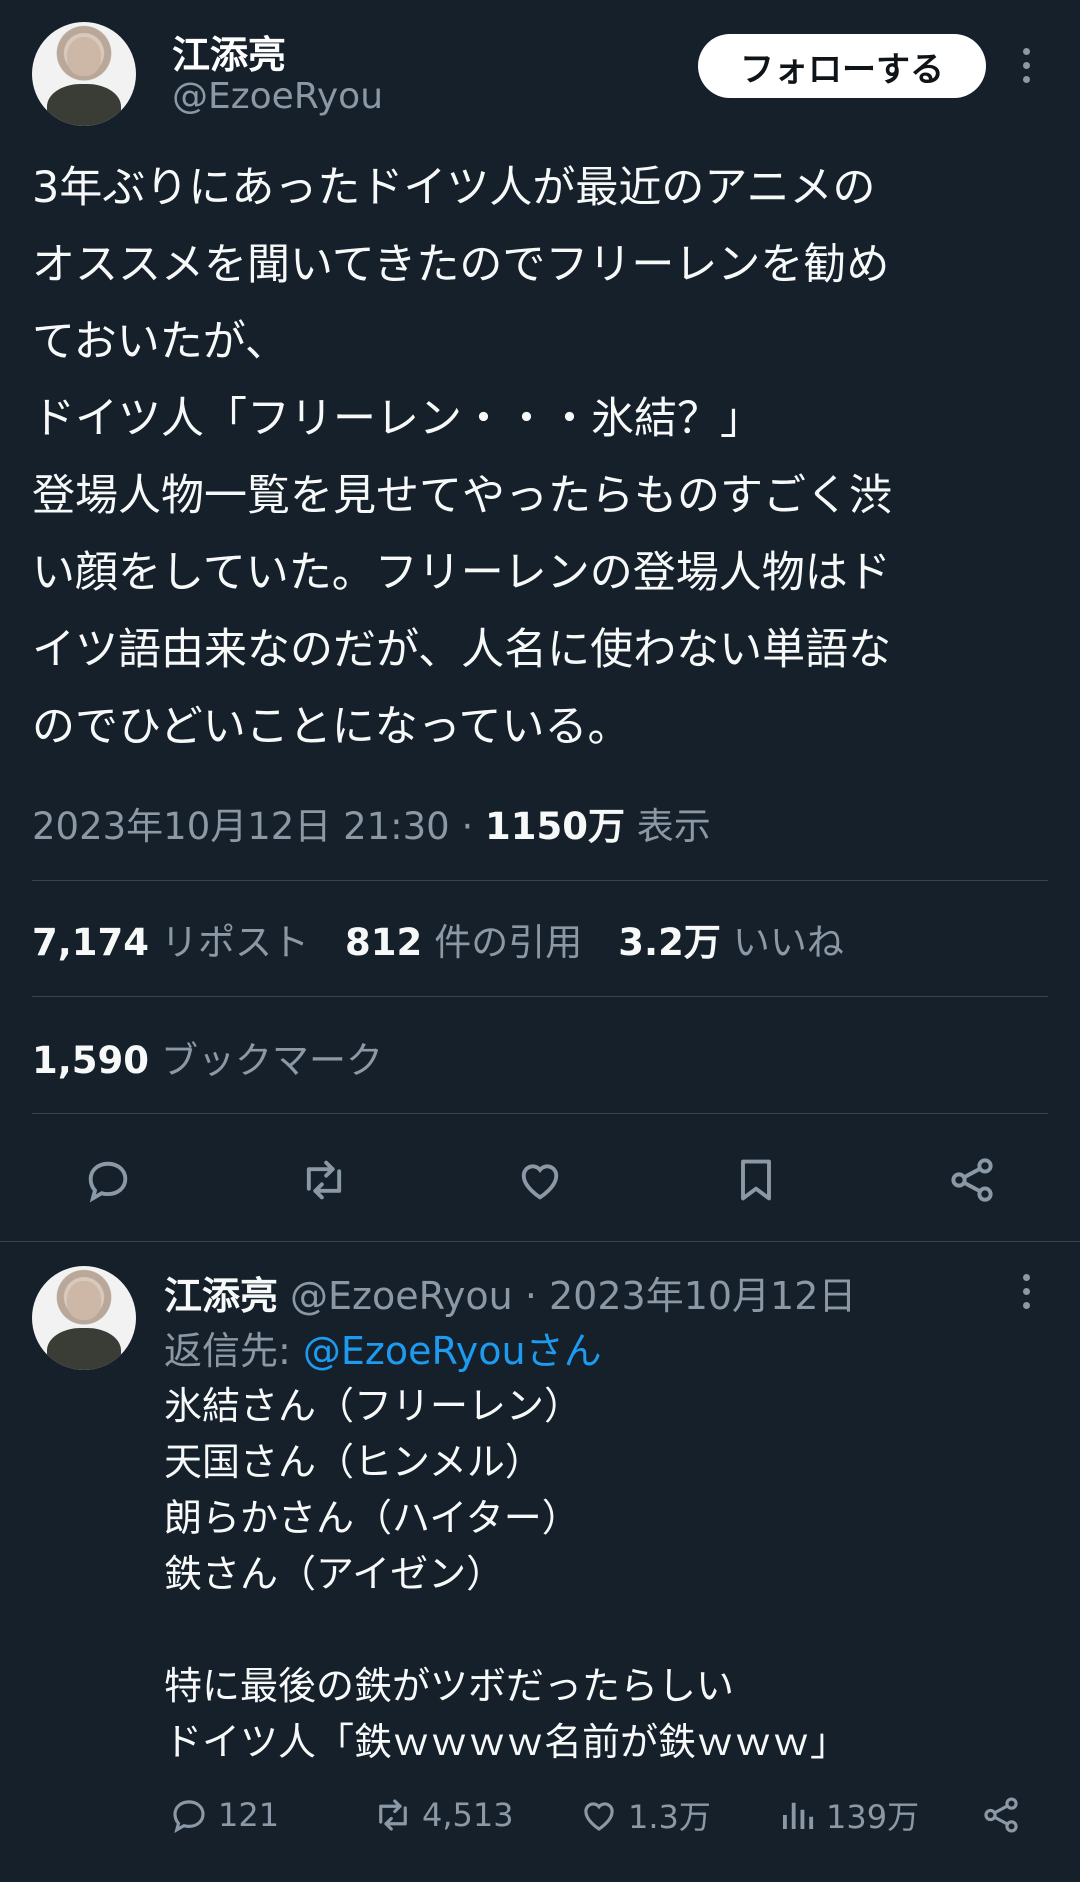 This screenshot has height=1882, width=1080. I want to click on reposts-label: リポスト, so click(235, 942).